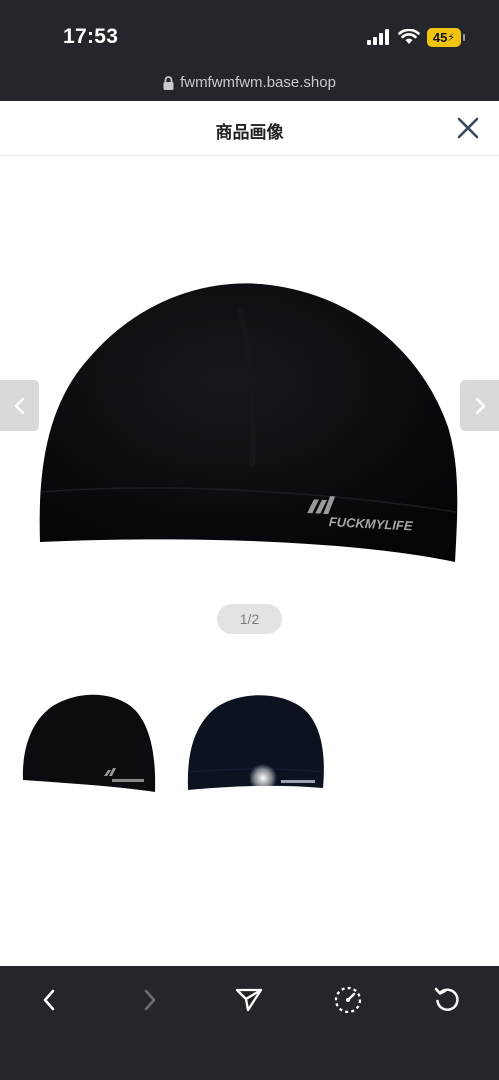 This screenshot has width=499, height=1080. What do you see at coordinates (258, 82) in the screenshot?
I see `url-text: fwmfwmfwm.base.shop` at bounding box center [258, 82].